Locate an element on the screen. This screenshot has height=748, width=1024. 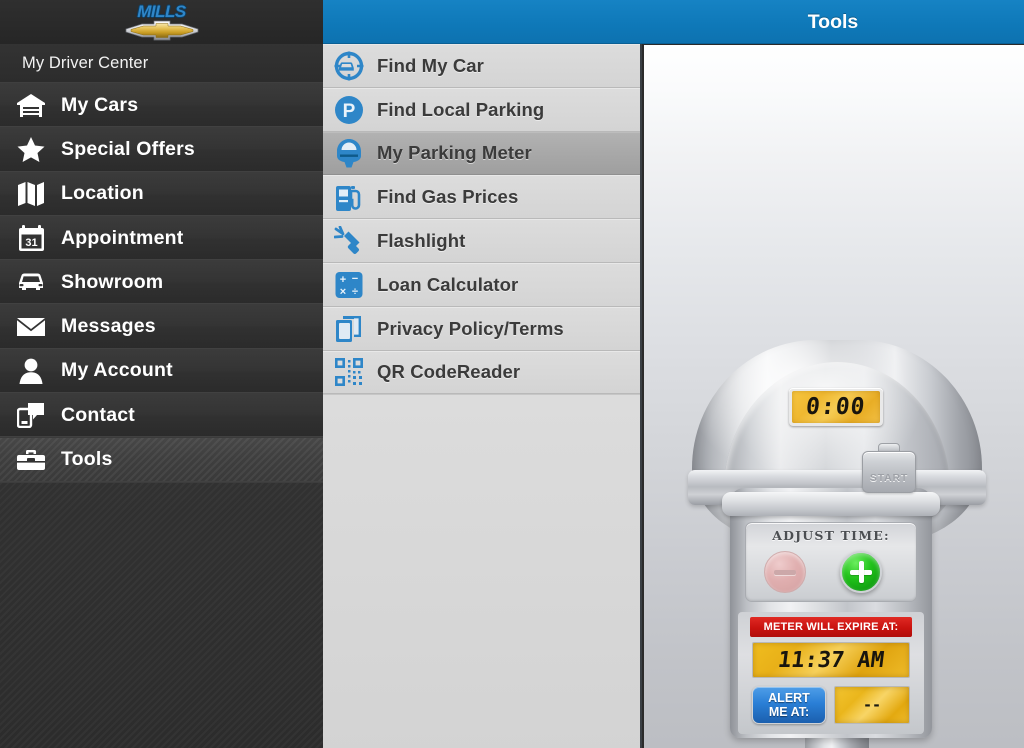
tool-item-find-my-car: Find My Car is located at coordinates (481, 66).